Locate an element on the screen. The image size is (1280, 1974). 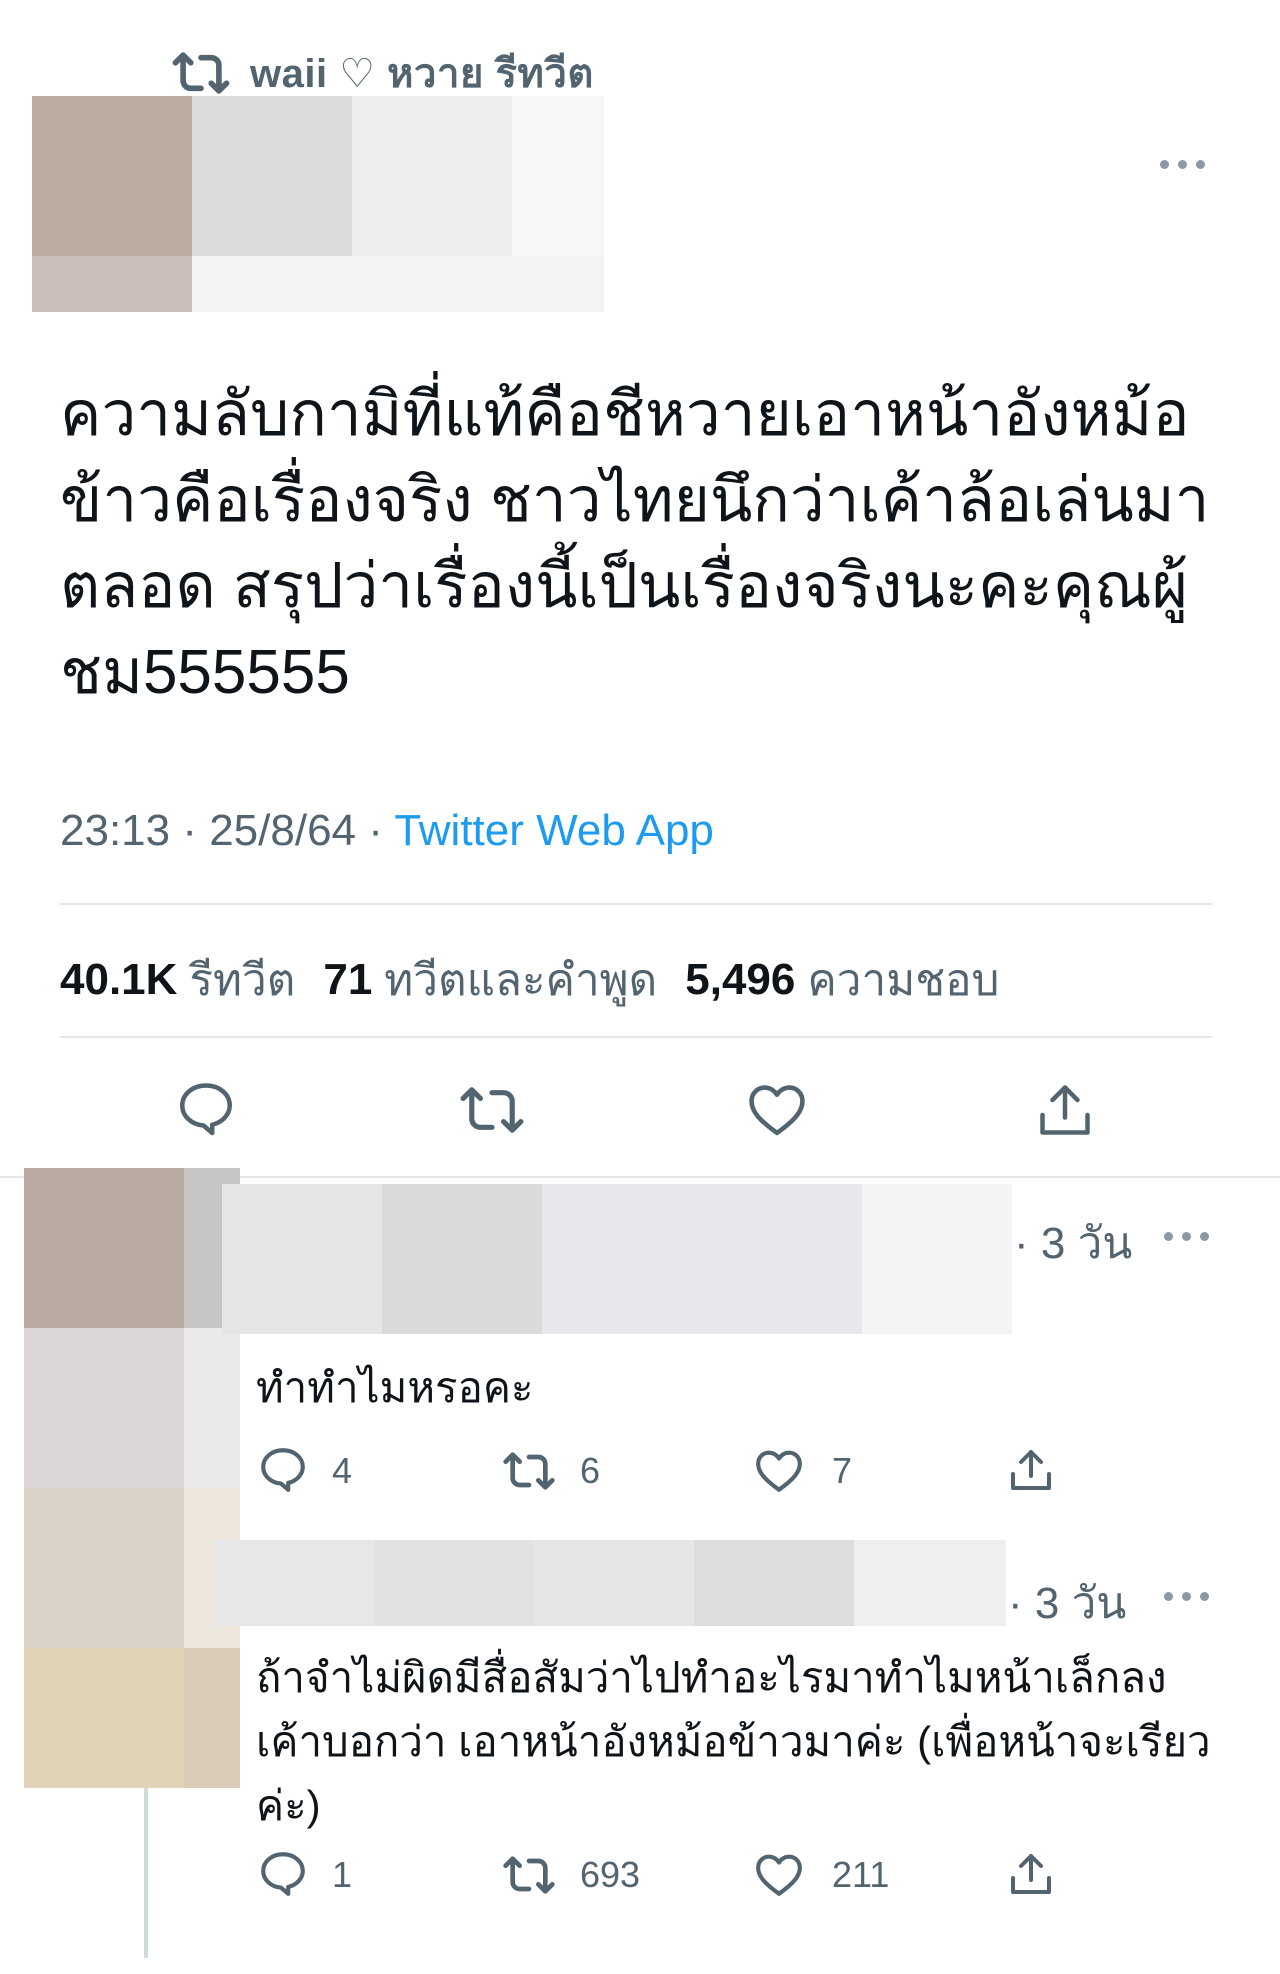
tweet-source-link: Twitter Web App is located at coordinates (554, 830).